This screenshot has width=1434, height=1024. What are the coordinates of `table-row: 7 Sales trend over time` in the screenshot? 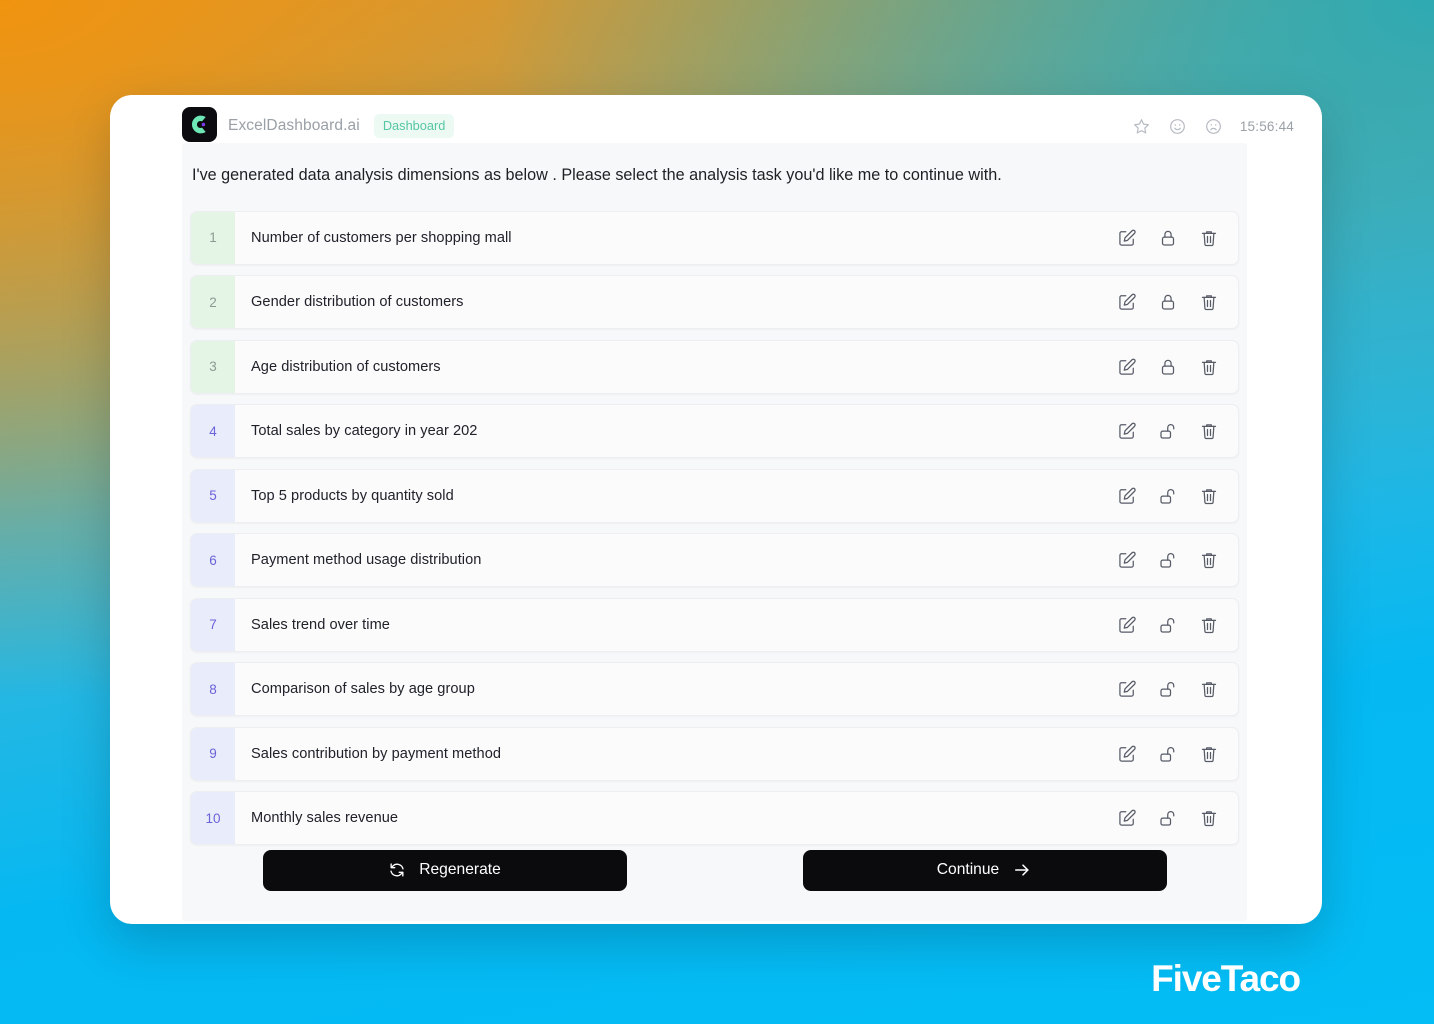 It's located at (714, 624).